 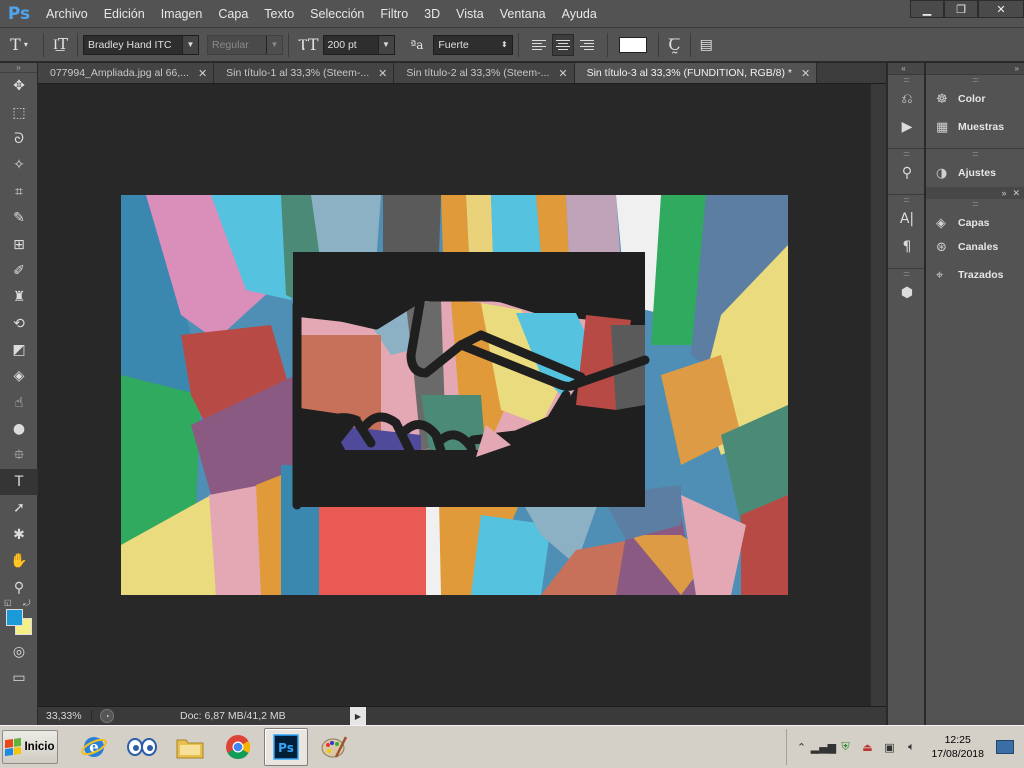 I want to click on crop-tool: ⌗, so click(x=19, y=192).